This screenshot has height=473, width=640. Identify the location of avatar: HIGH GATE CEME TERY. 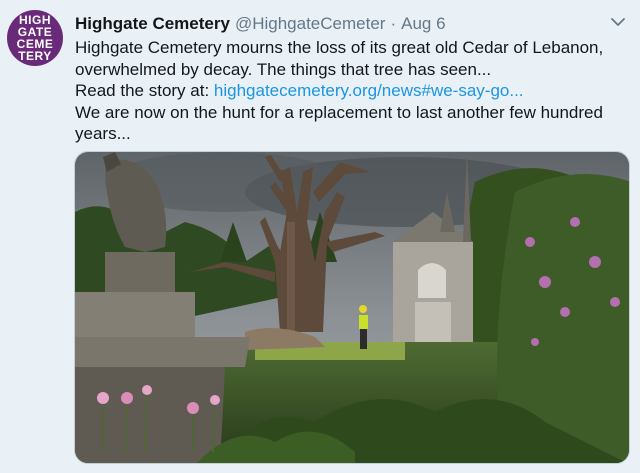
(35, 38).